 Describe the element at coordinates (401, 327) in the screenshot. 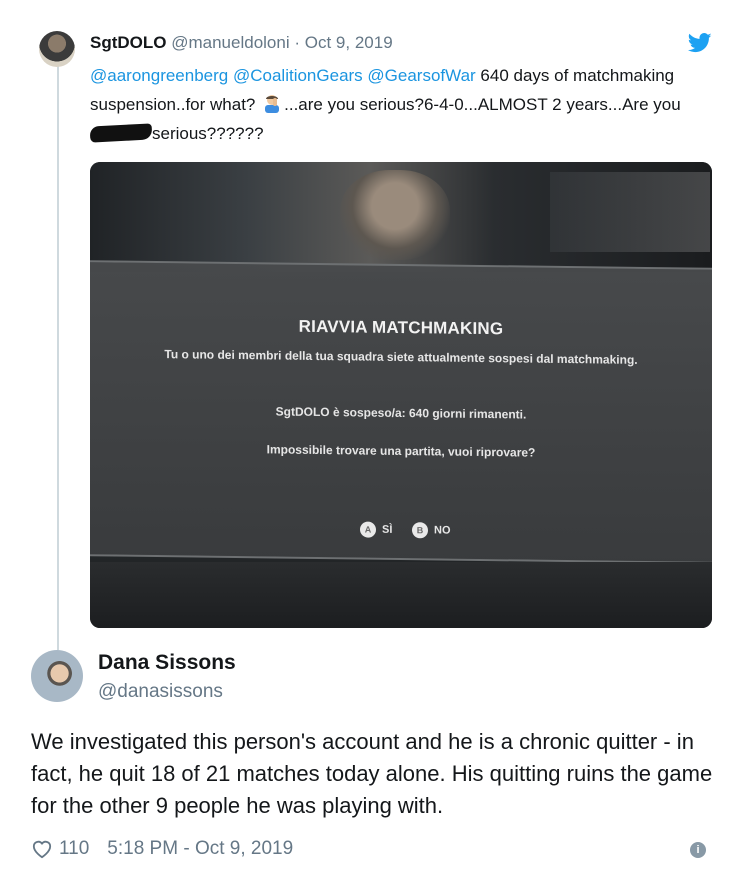

I see `dialog-title: RIAVVIA MATCHMAKING` at that location.